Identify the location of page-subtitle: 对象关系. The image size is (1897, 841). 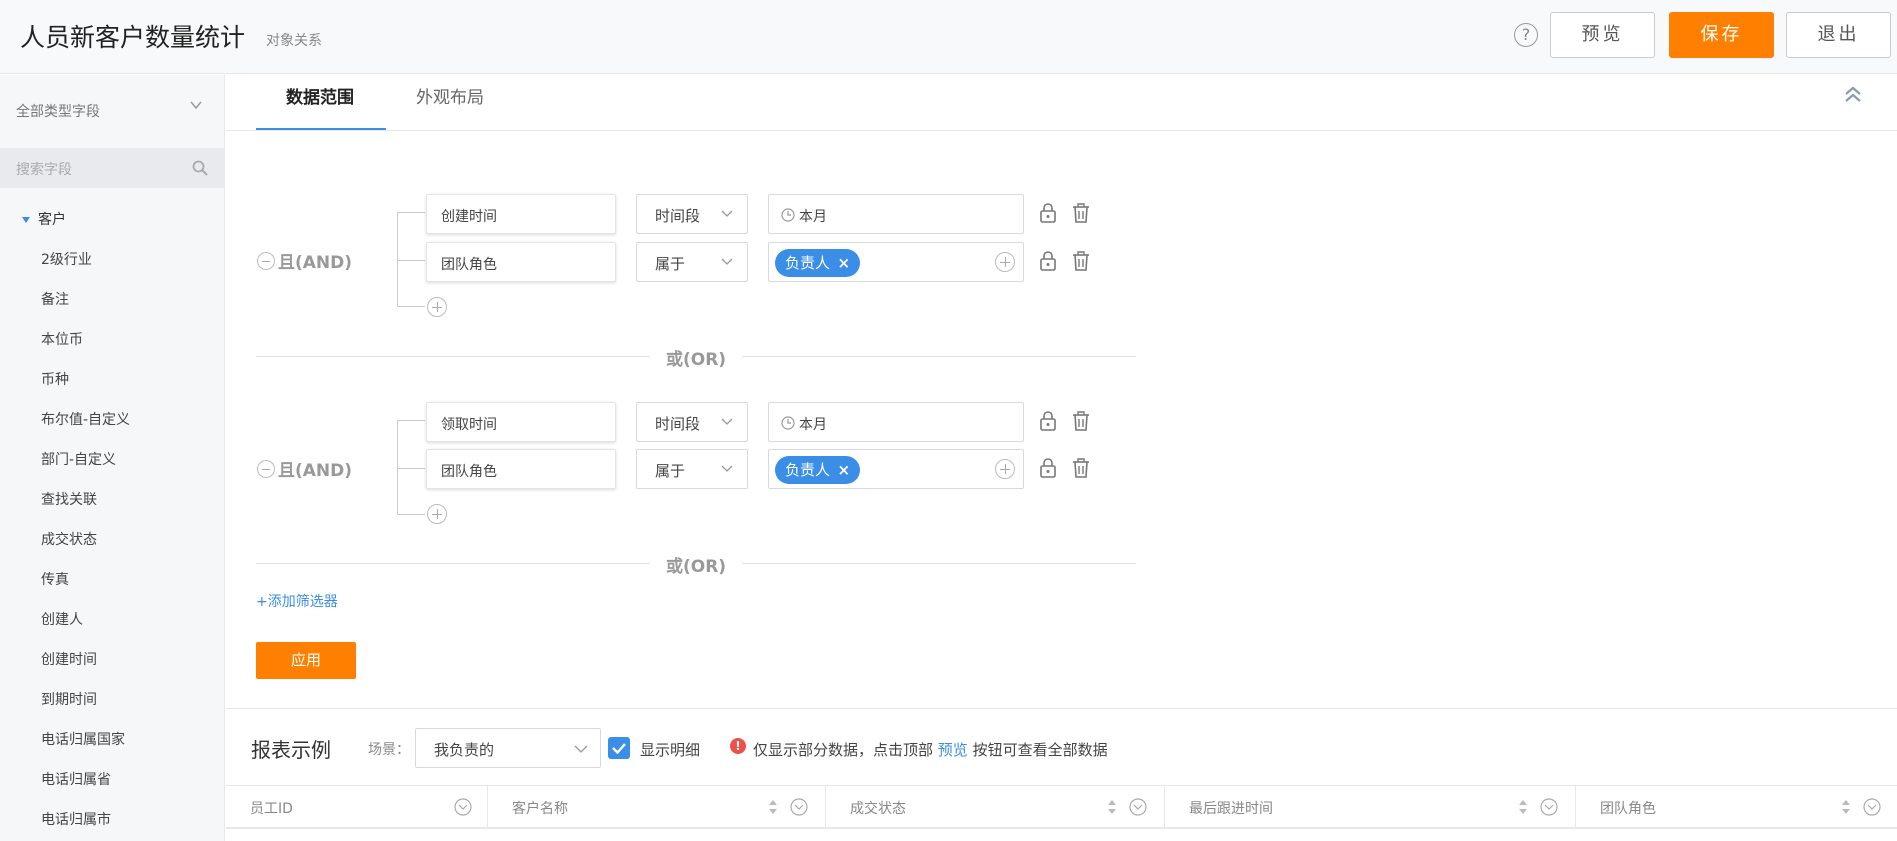
(294, 41).